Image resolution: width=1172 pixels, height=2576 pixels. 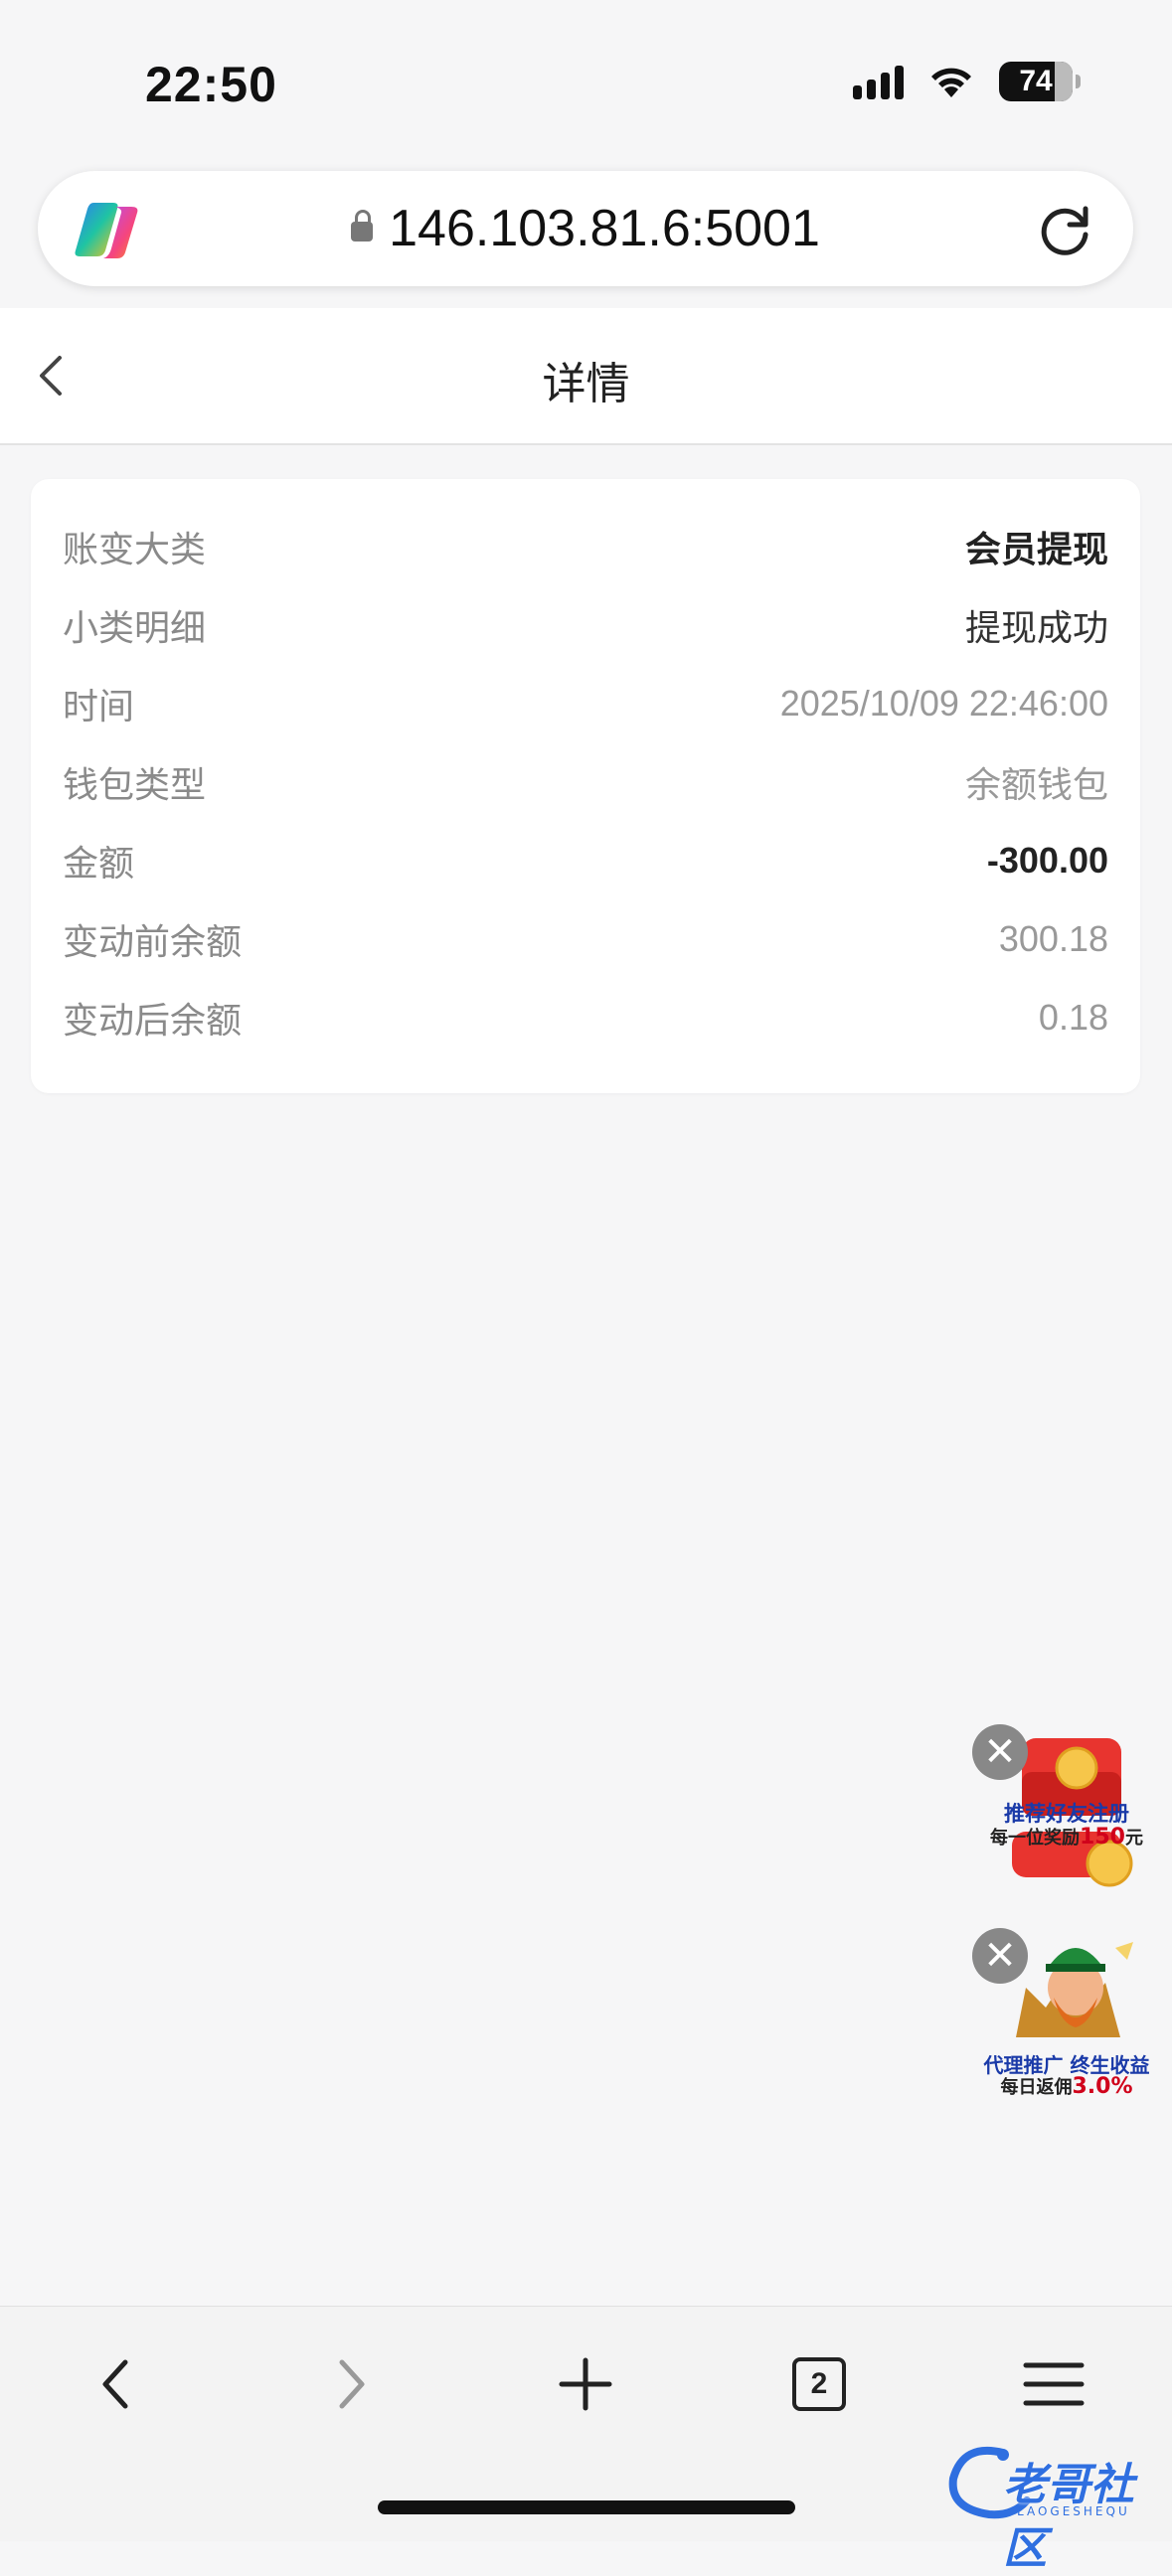 I want to click on detail-label: 变动后余额, so click(x=153, y=1021).